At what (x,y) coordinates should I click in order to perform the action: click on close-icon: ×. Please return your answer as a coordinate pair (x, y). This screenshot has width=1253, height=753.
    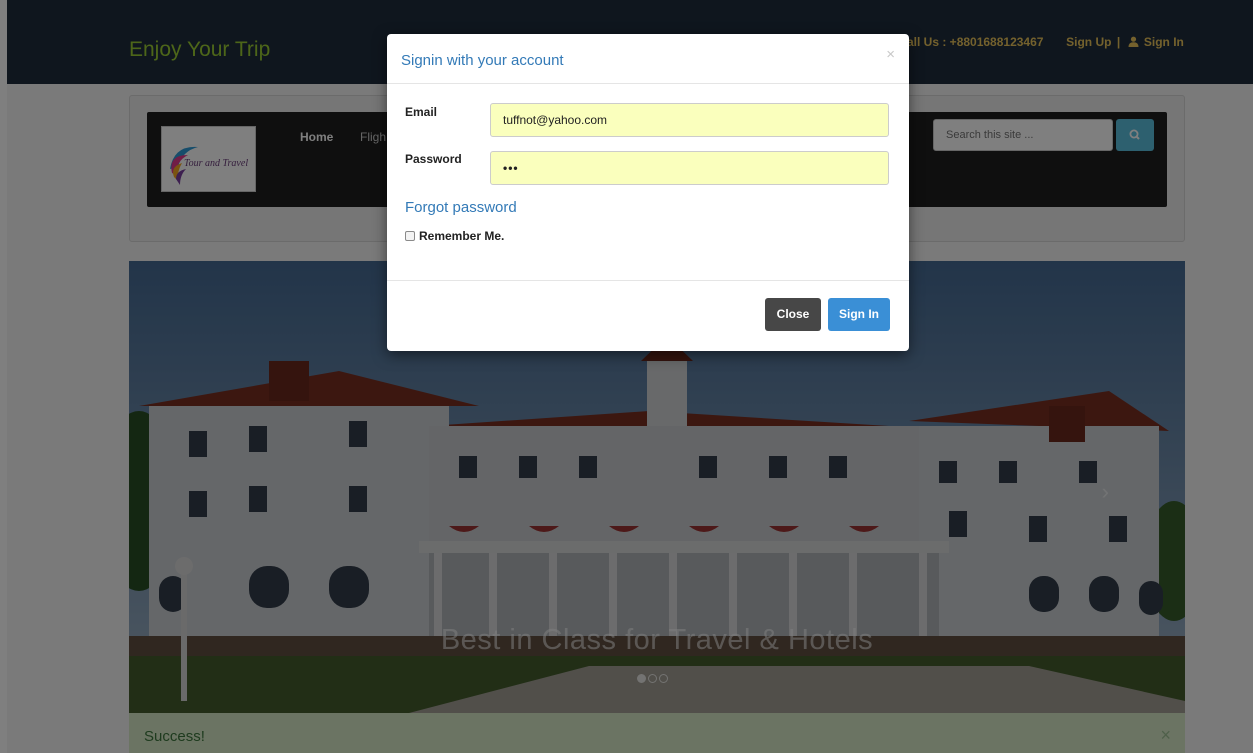
    Looking at the image, I should click on (890, 54).